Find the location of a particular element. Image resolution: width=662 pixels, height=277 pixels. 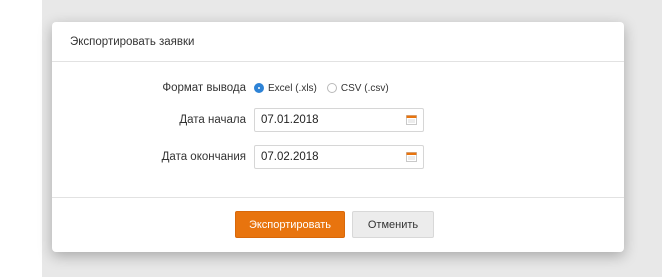

end-date-row: Дата окончания 07.02.2018 is located at coordinates (338, 157).